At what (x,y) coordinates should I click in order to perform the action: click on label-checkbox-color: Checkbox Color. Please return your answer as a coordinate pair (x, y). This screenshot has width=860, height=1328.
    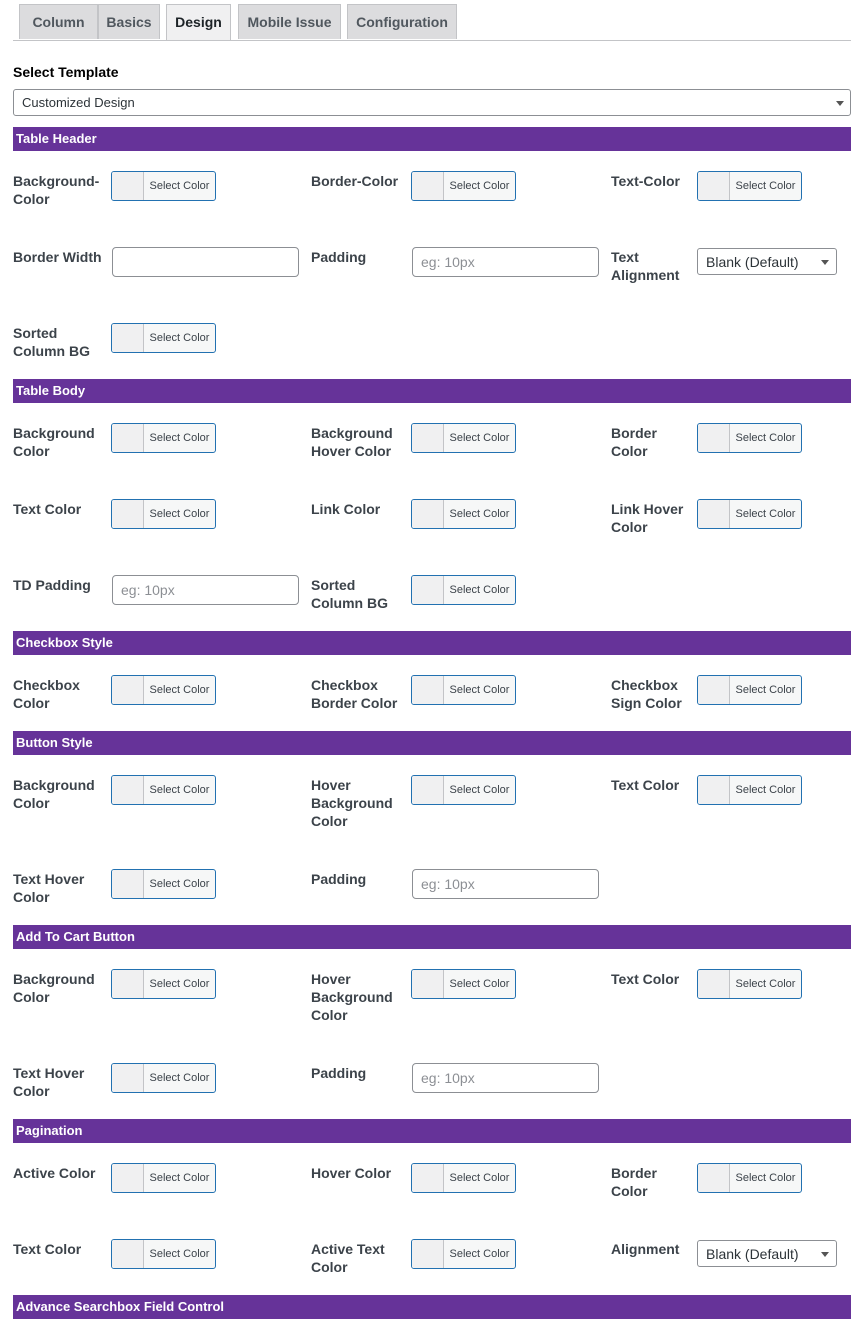
    Looking at the image, I should click on (46, 694).